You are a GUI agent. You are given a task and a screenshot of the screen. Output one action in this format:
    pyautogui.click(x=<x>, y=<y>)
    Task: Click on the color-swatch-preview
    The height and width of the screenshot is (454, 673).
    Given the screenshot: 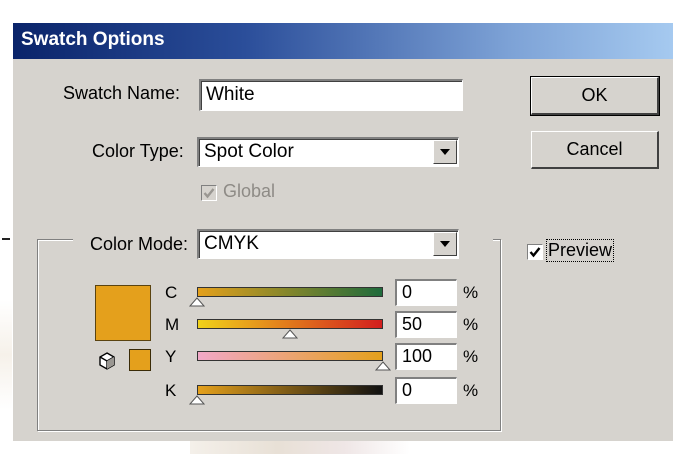 What is the action you would take?
    pyautogui.click(x=123, y=313)
    